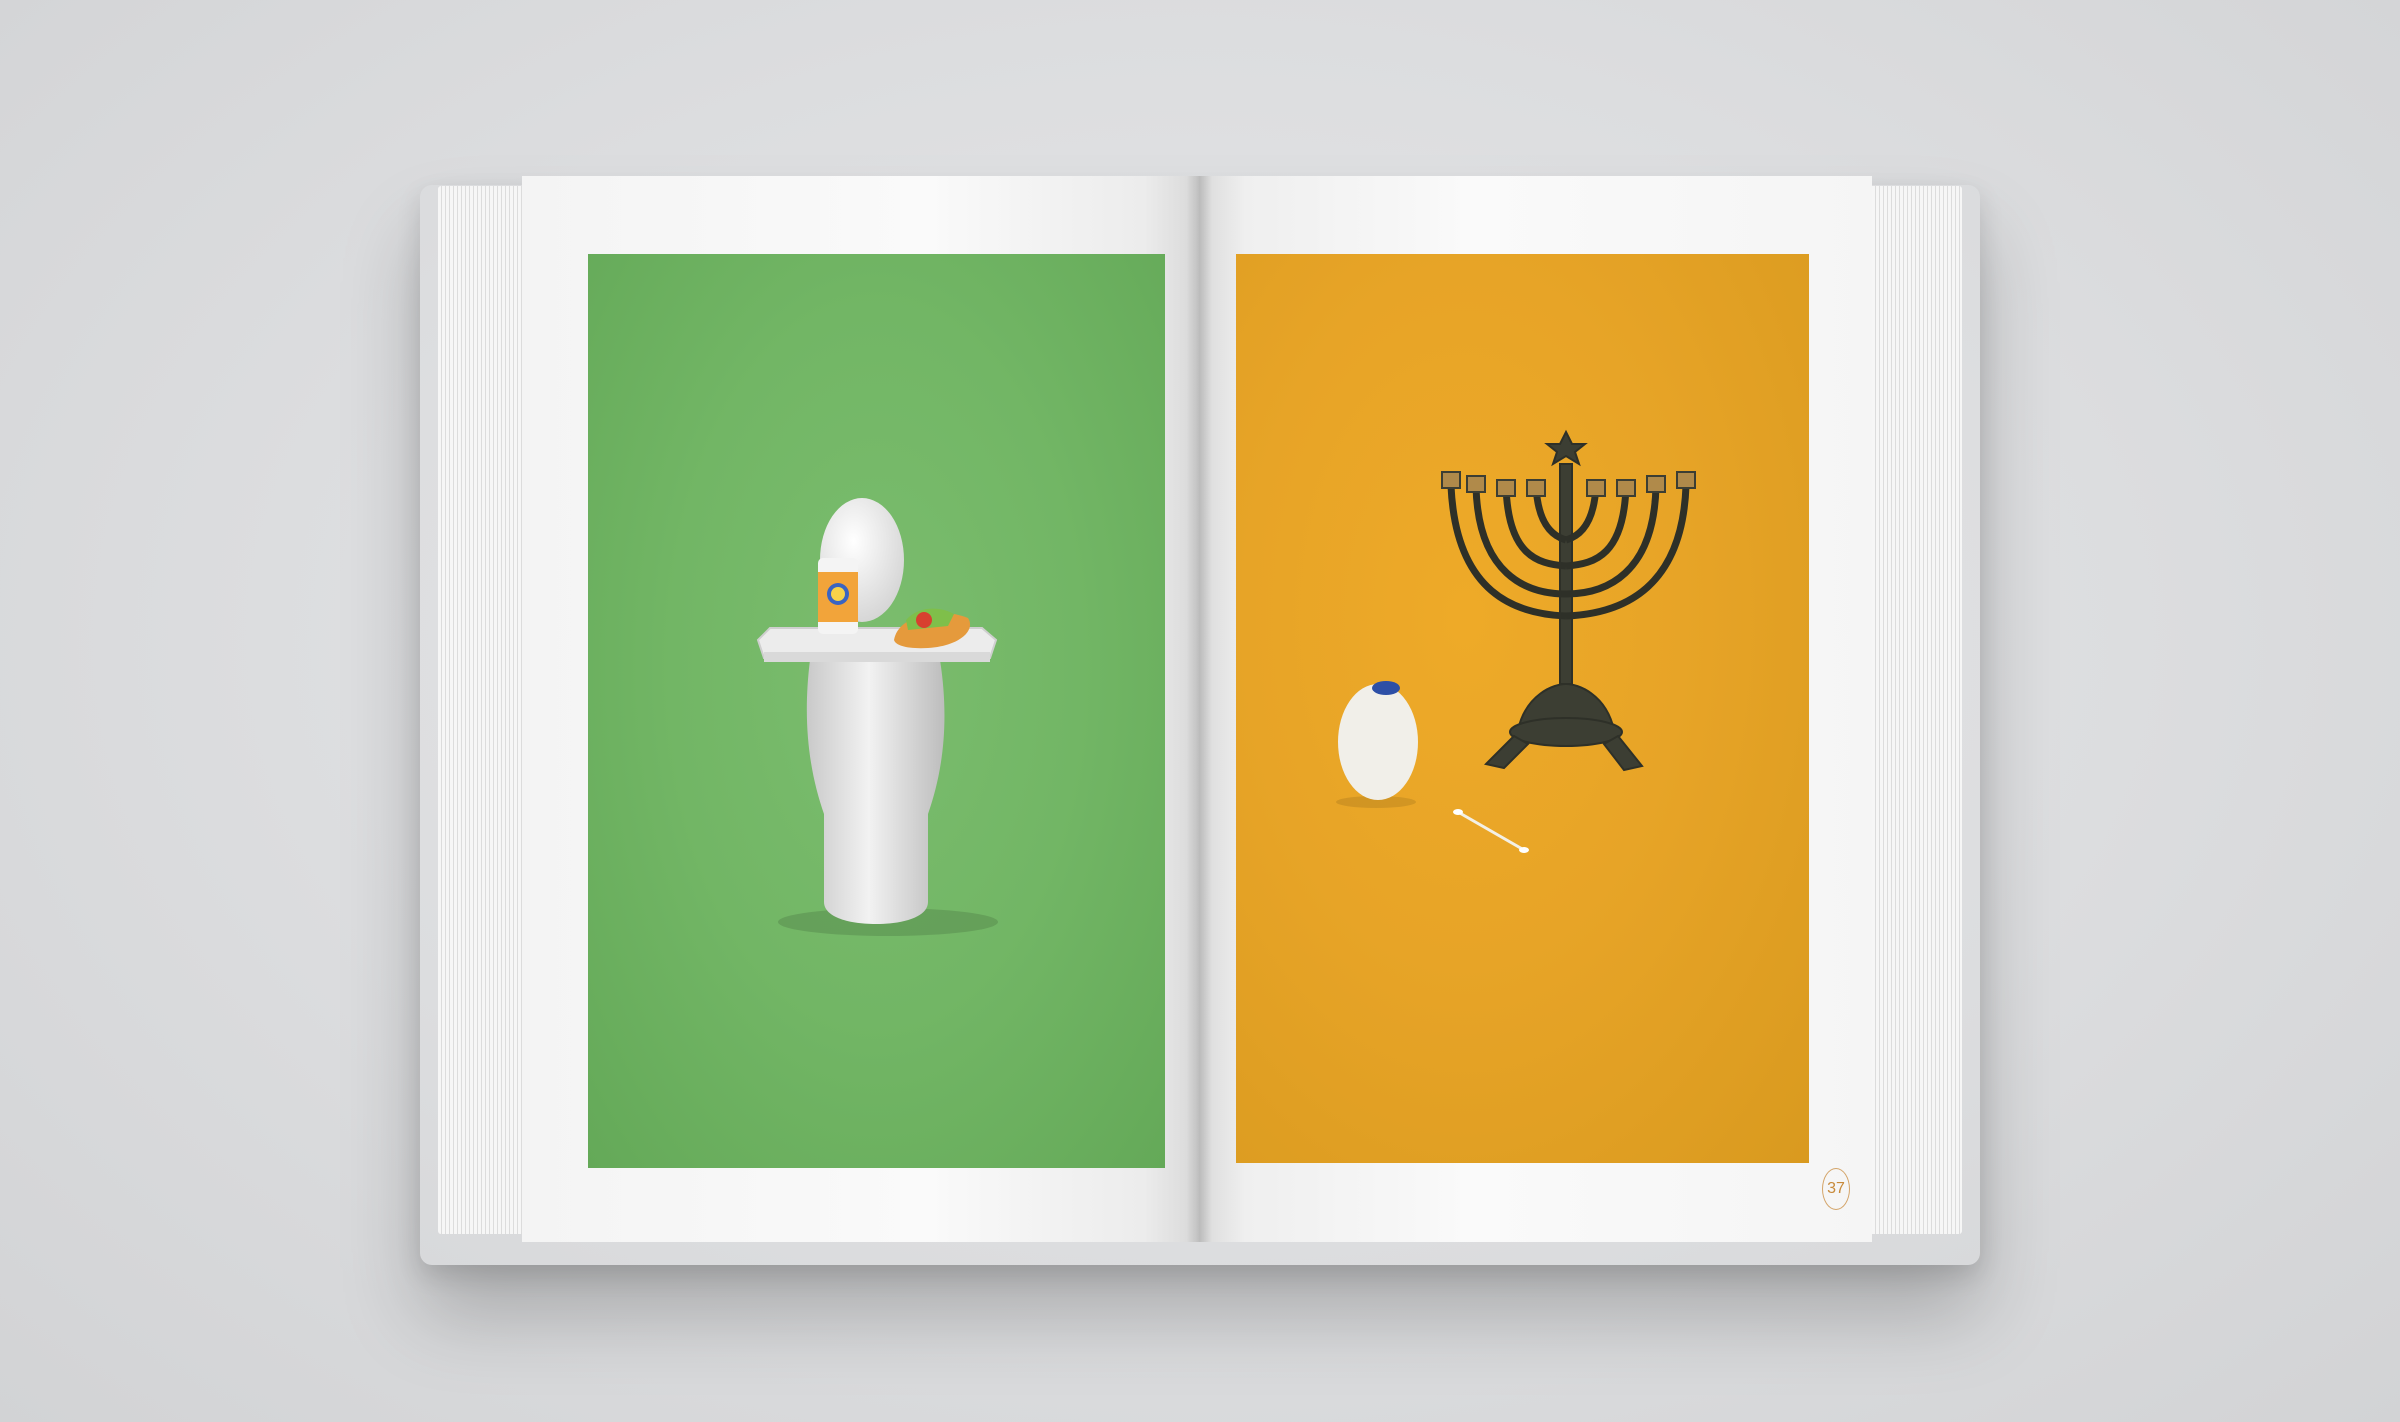  What do you see at coordinates (1378, 742) in the screenshot?
I see `blue-topped-egg` at bounding box center [1378, 742].